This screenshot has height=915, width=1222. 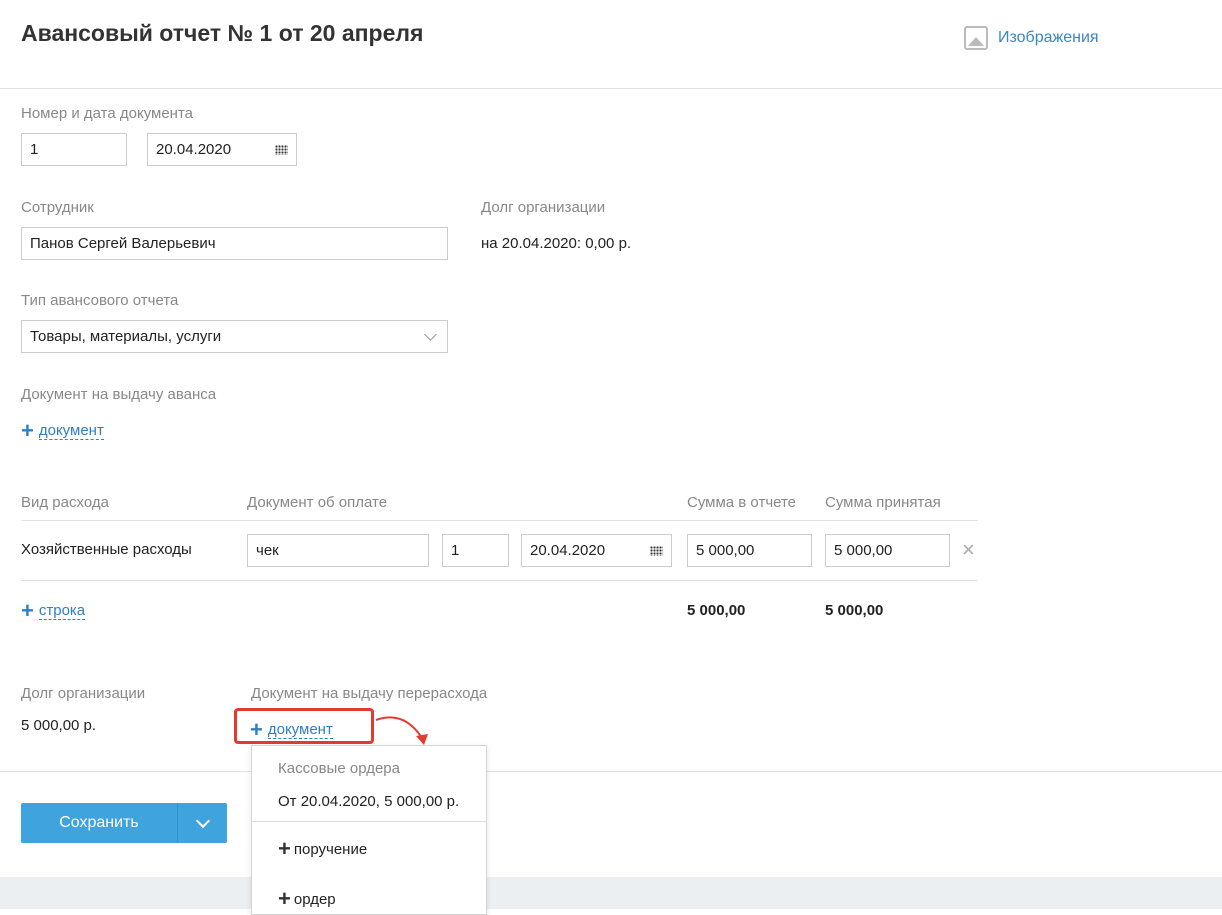 I want to click on dropdown-item-order: От 20.04.2020, 5 000,00 р., so click(x=368, y=801).